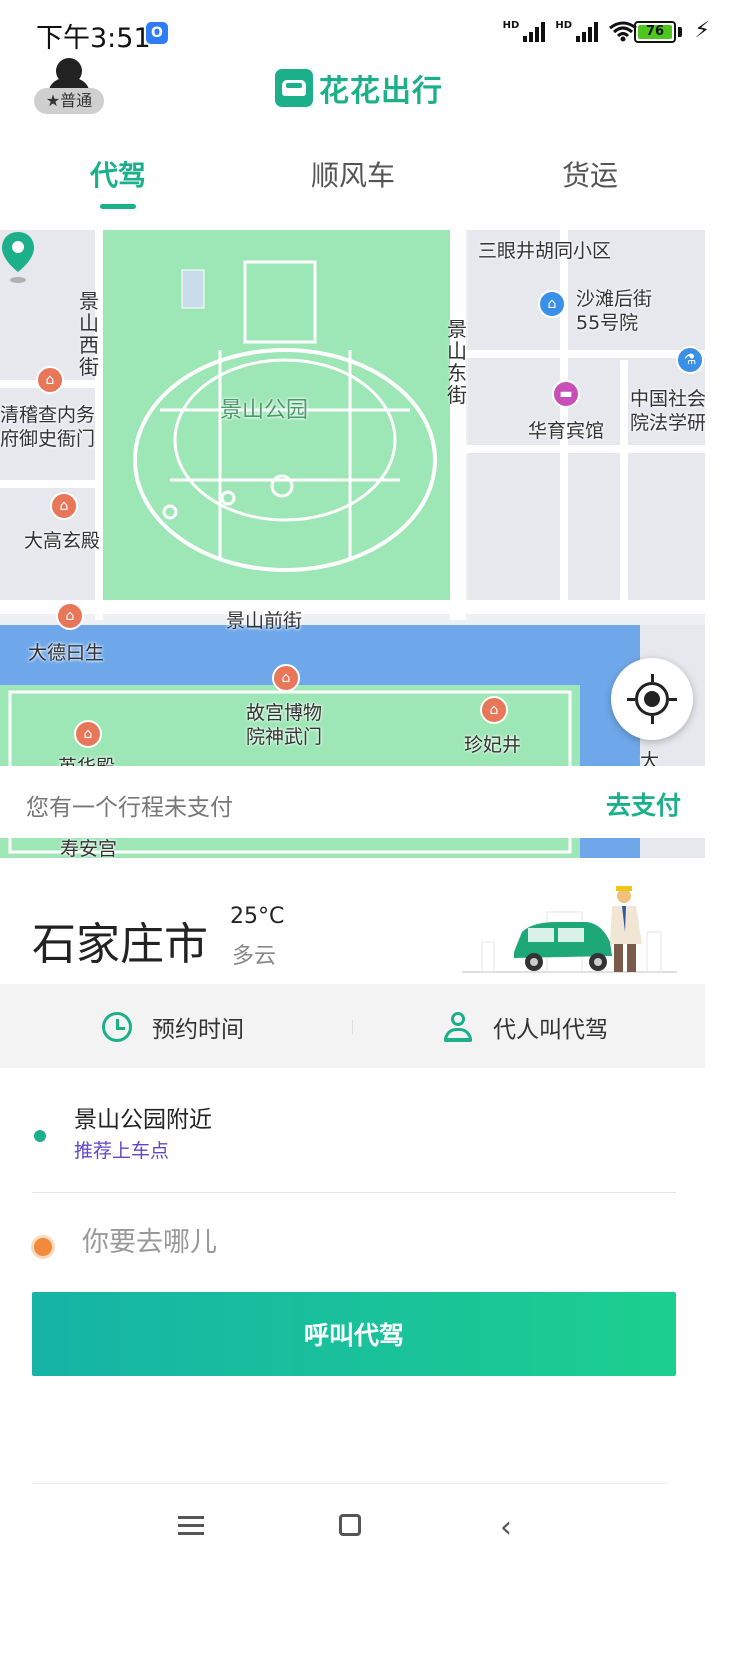  What do you see at coordinates (69, 86) in the screenshot?
I see `user-avatar-button: ★普通` at bounding box center [69, 86].